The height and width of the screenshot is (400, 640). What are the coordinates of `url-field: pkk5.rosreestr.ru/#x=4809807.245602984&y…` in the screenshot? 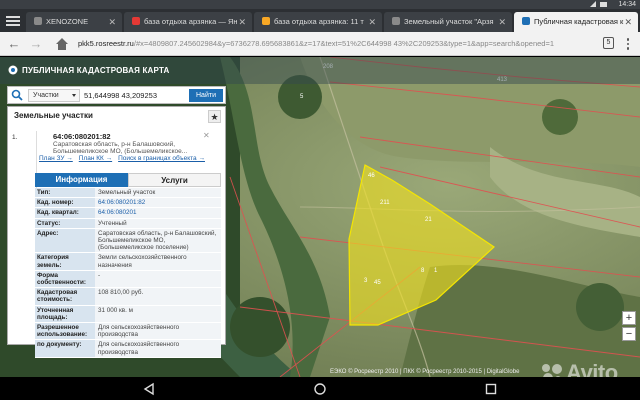 It's located at (333, 44).